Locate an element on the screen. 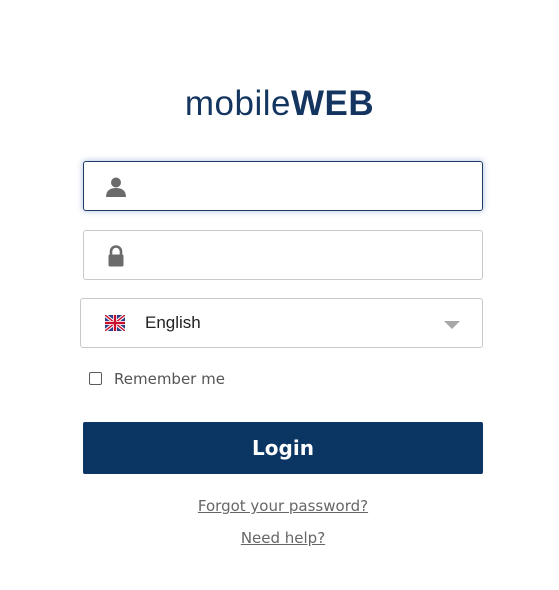 The height and width of the screenshot is (590, 559). language-select: English is located at coordinates (281, 323).